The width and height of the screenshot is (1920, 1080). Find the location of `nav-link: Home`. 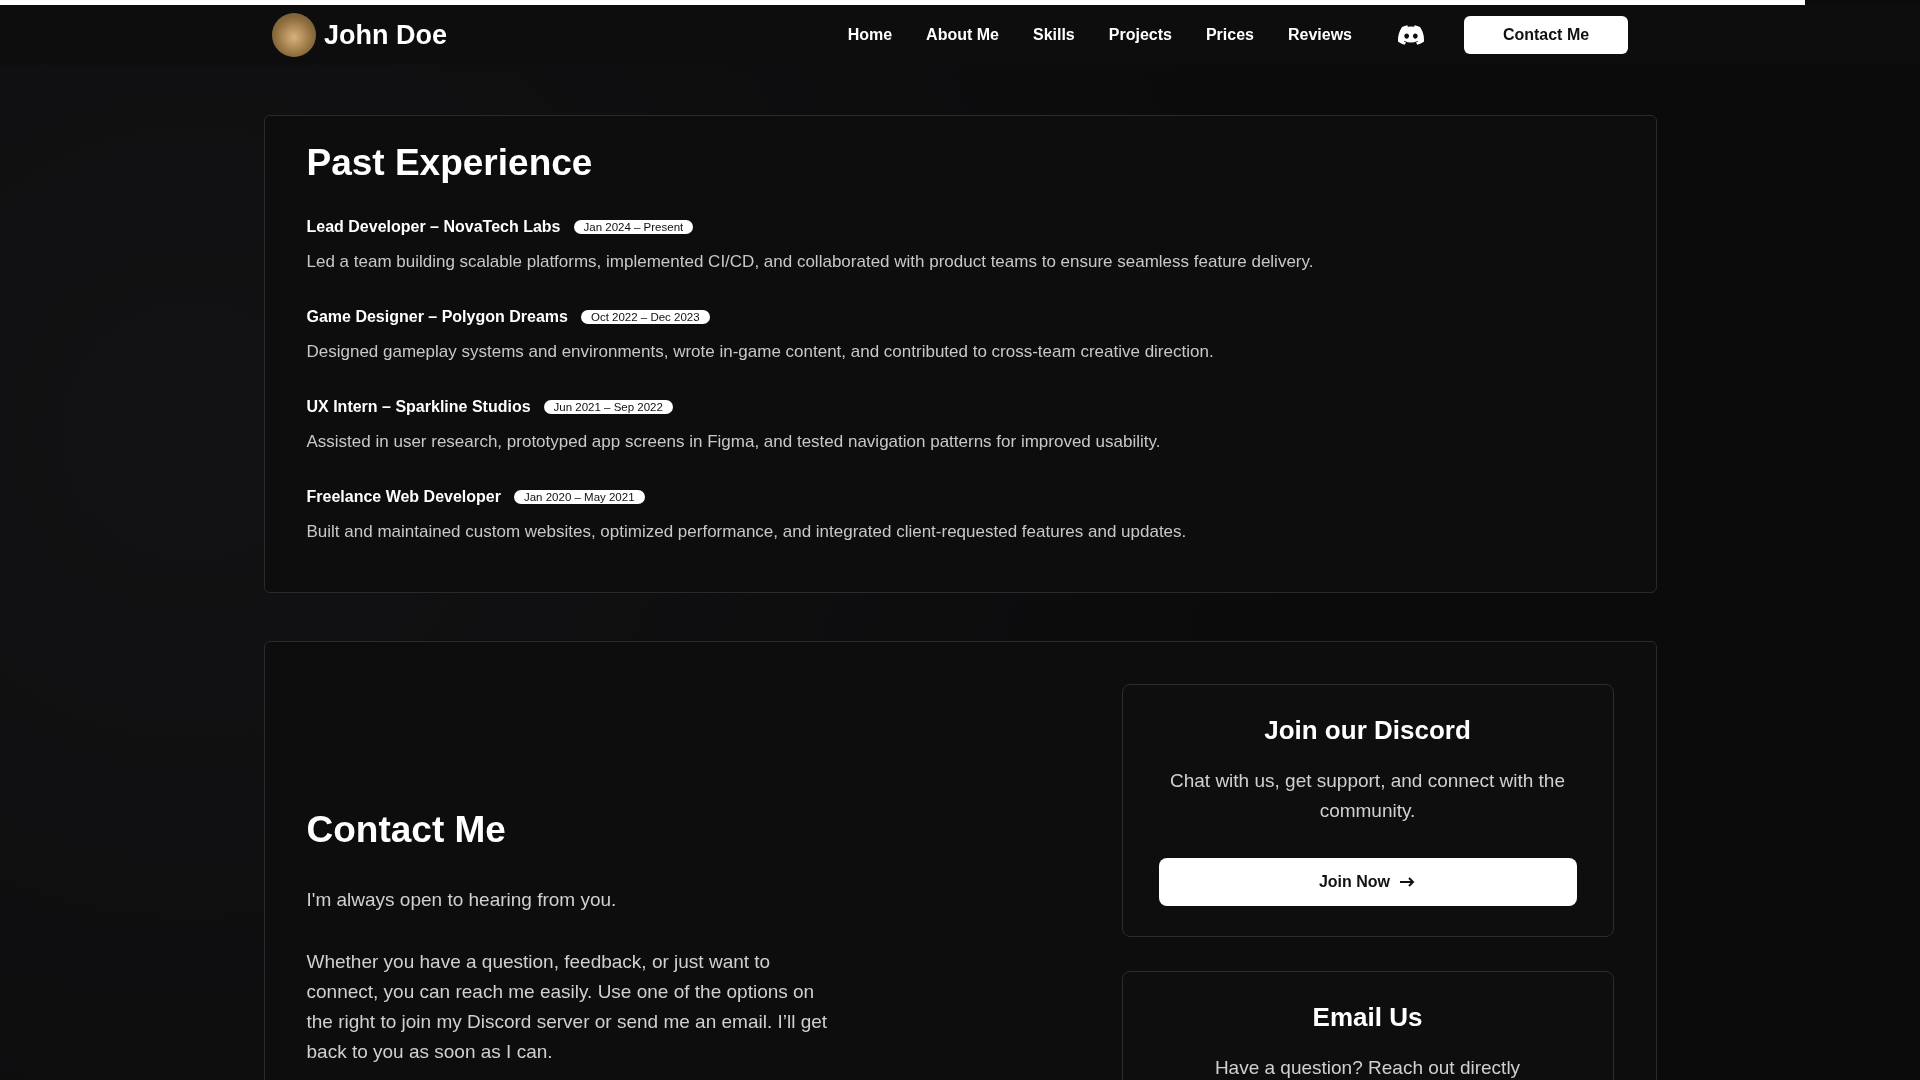

nav-link: Home is located at coordinates (870, 35).